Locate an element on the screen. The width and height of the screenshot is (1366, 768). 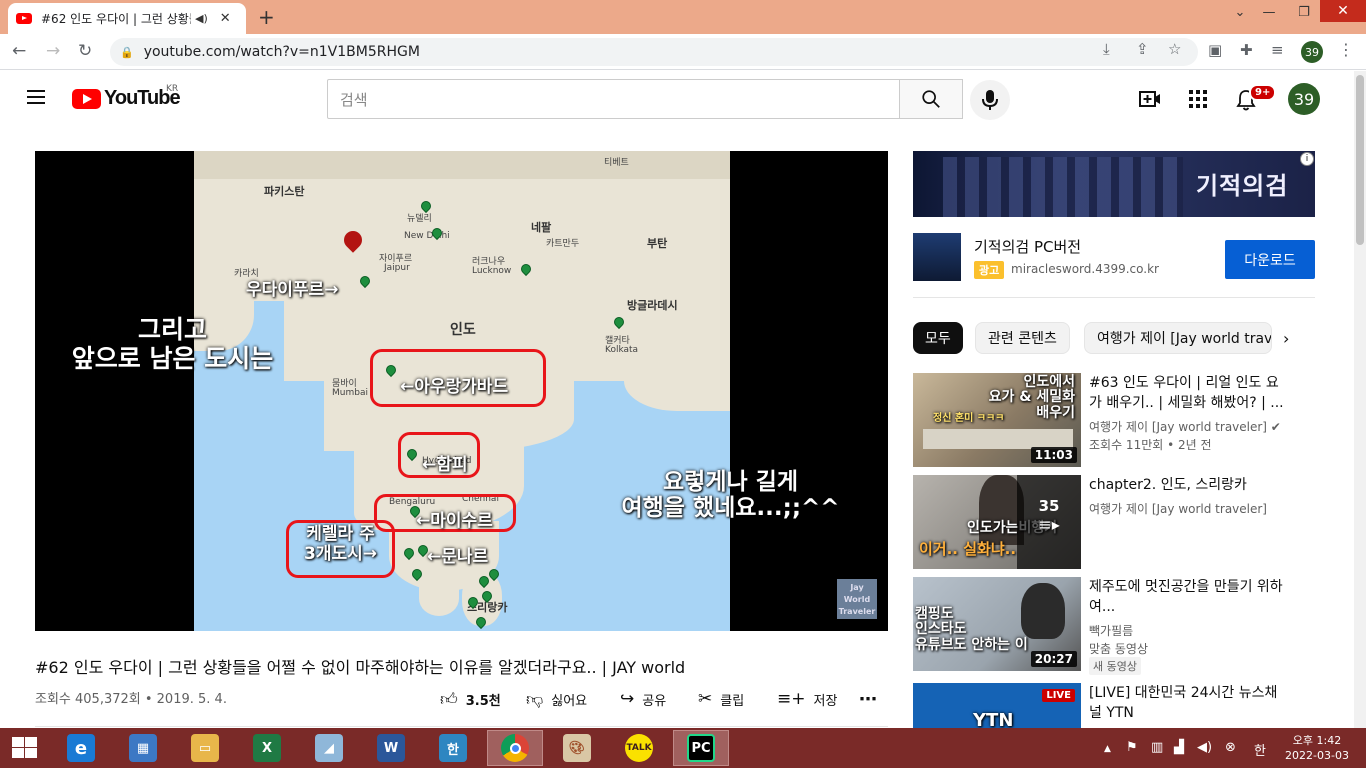
video-thumbnail: 캠핑도 인스타도 유튜브도 안하는 이 20:27 is located at coordinates (997, 624).